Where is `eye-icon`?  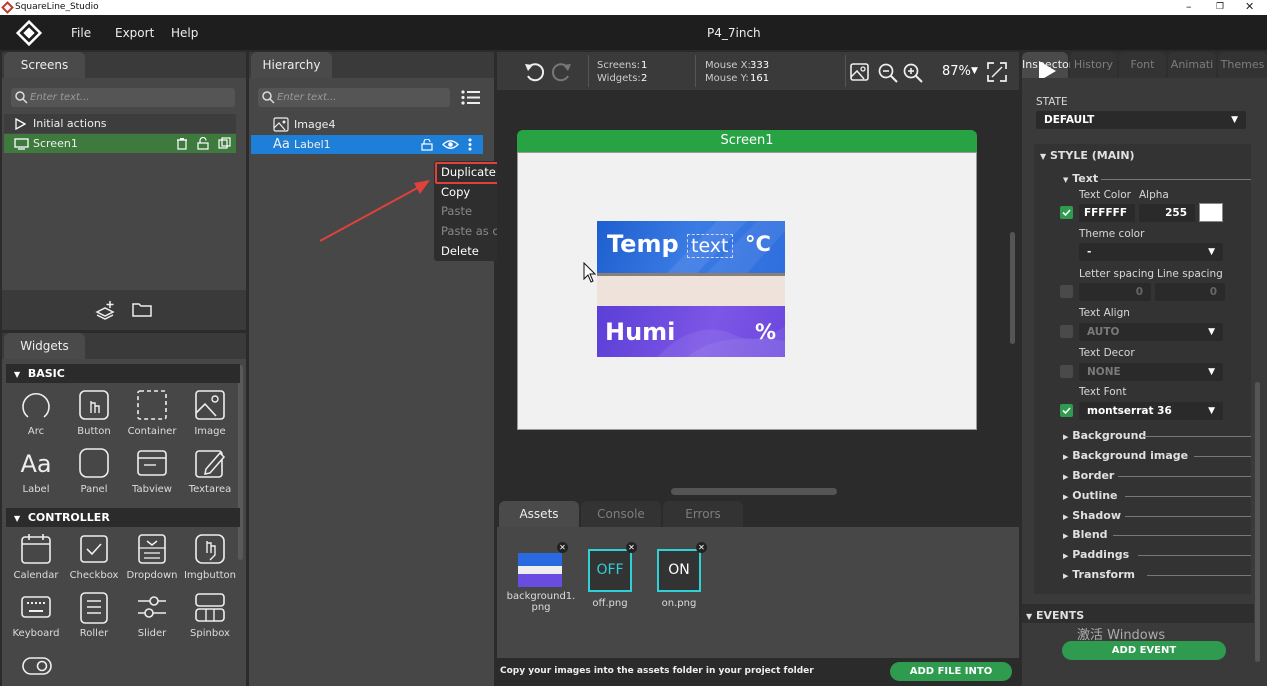
eye-icon is located at coordinates (450, 144).